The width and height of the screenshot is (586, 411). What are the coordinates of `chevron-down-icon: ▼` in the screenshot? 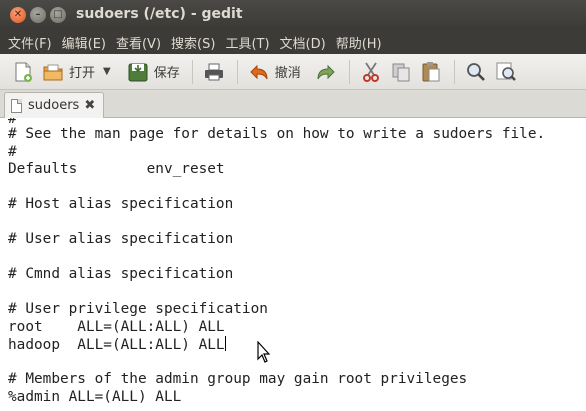 It's located at (107, 71).